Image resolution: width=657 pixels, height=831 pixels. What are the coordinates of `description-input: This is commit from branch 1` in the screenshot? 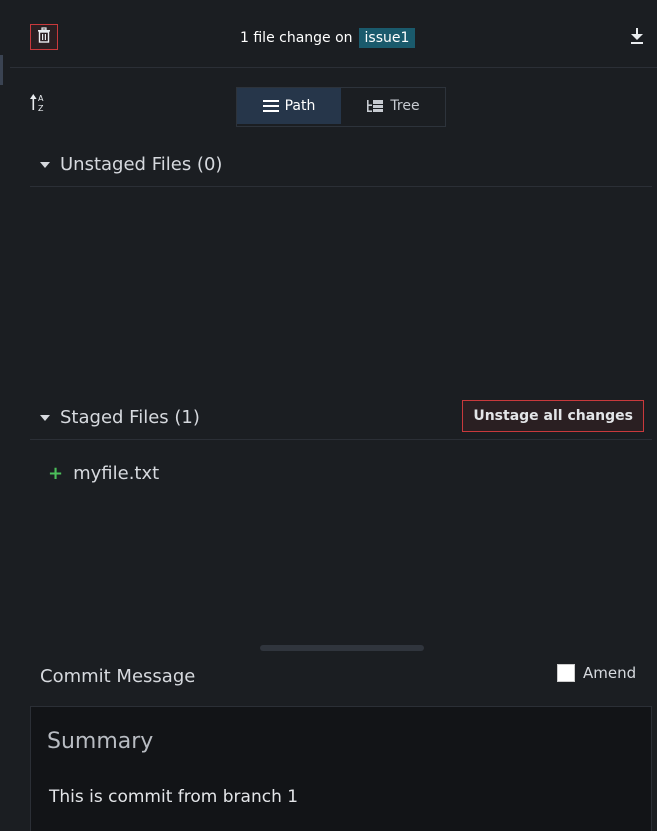 It's located at (173, 797).